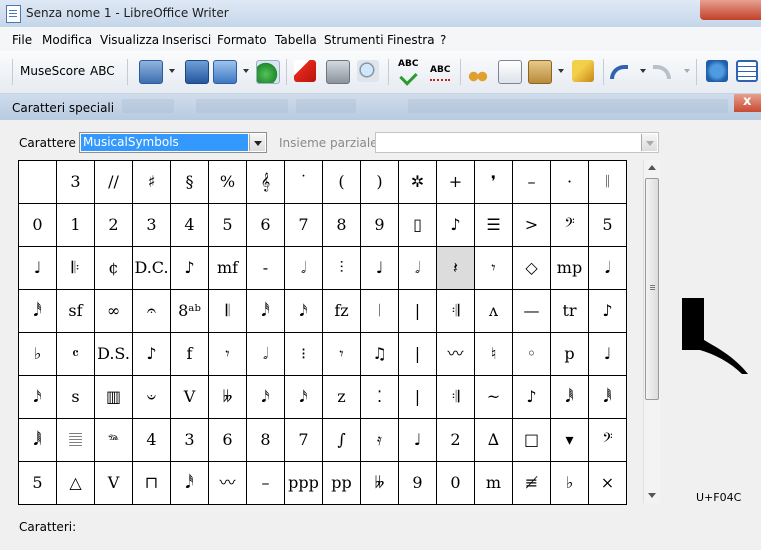 Image resolution: width=761 pixels, height=550 pixels. What do you see at coordinates (531, 225) in the screenshot?
I see `character-cell: >` at bounding box center [531, 225].